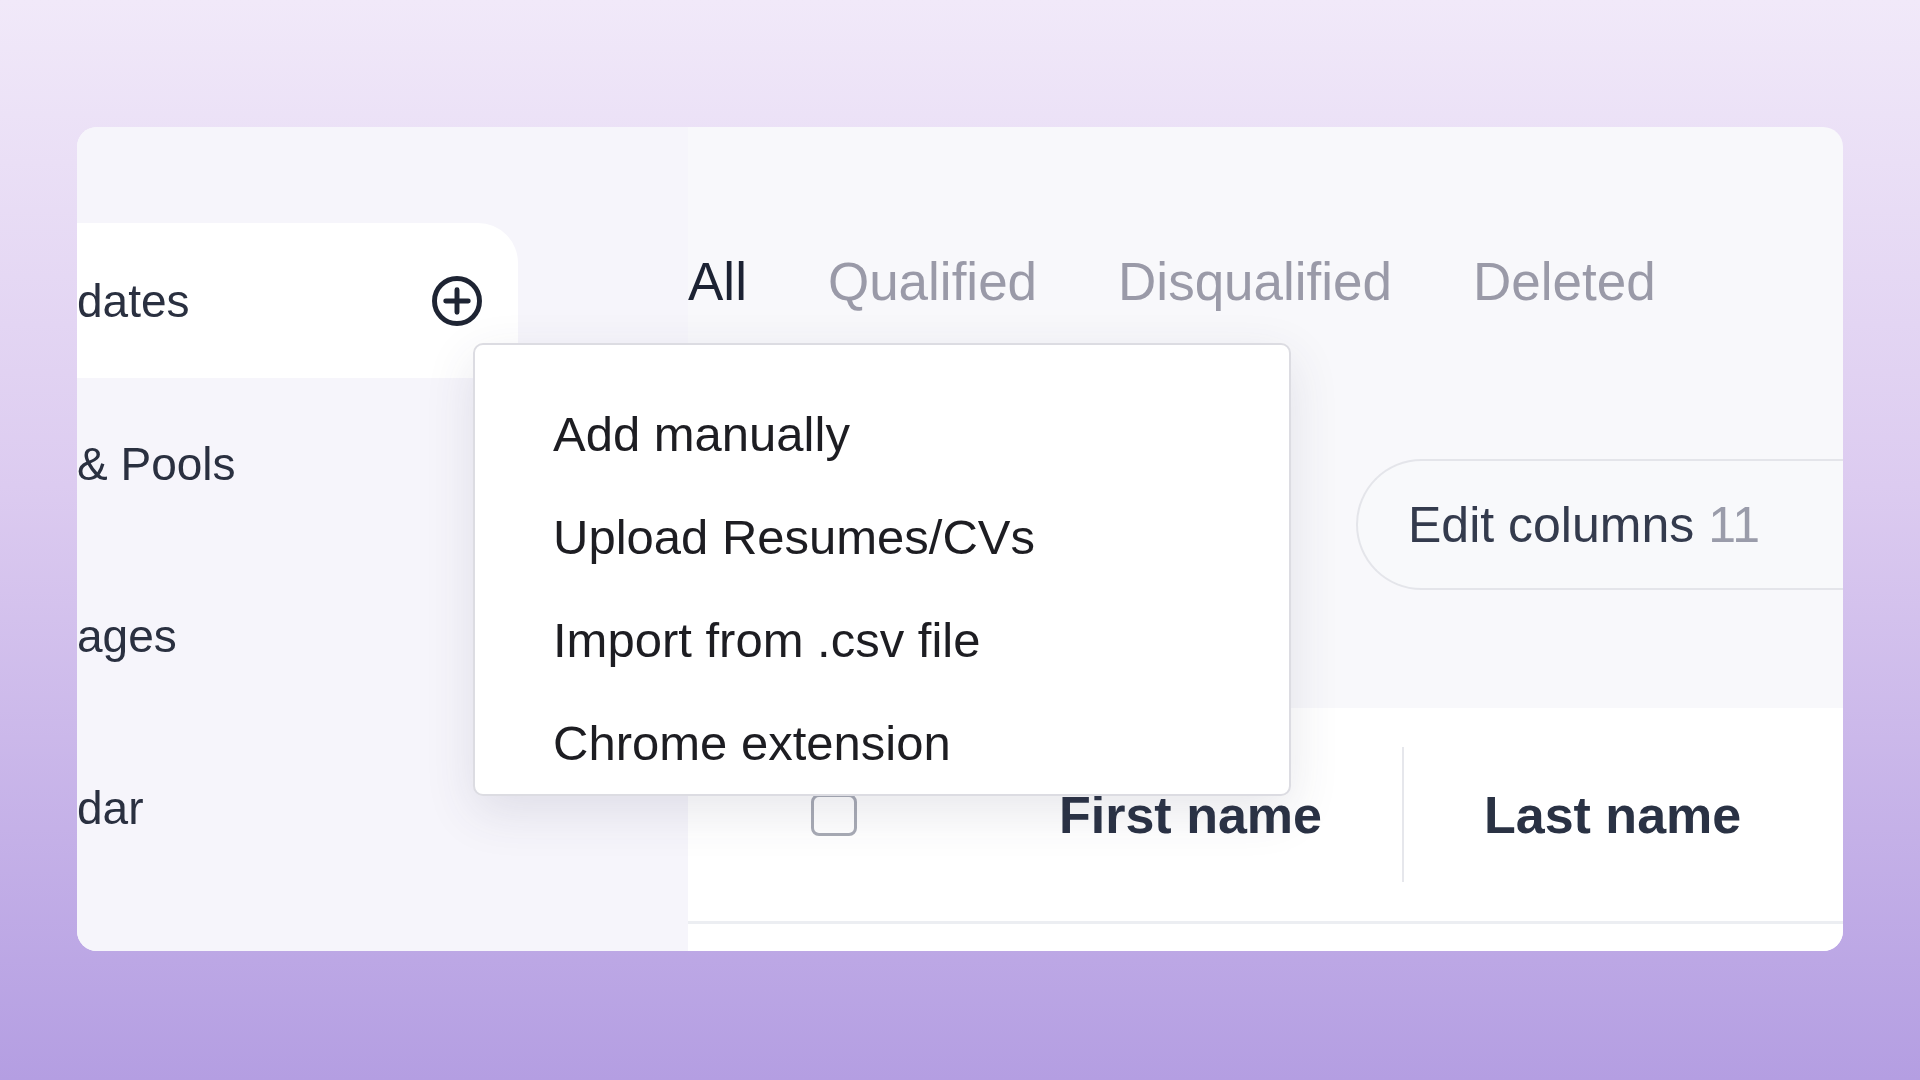 The width and height of the screenshot is (1920, 1080). What do you see at coordinates (882, 434) in the screenshot?
I see `menu-item: Add manually` at bounding box center [882, 434].